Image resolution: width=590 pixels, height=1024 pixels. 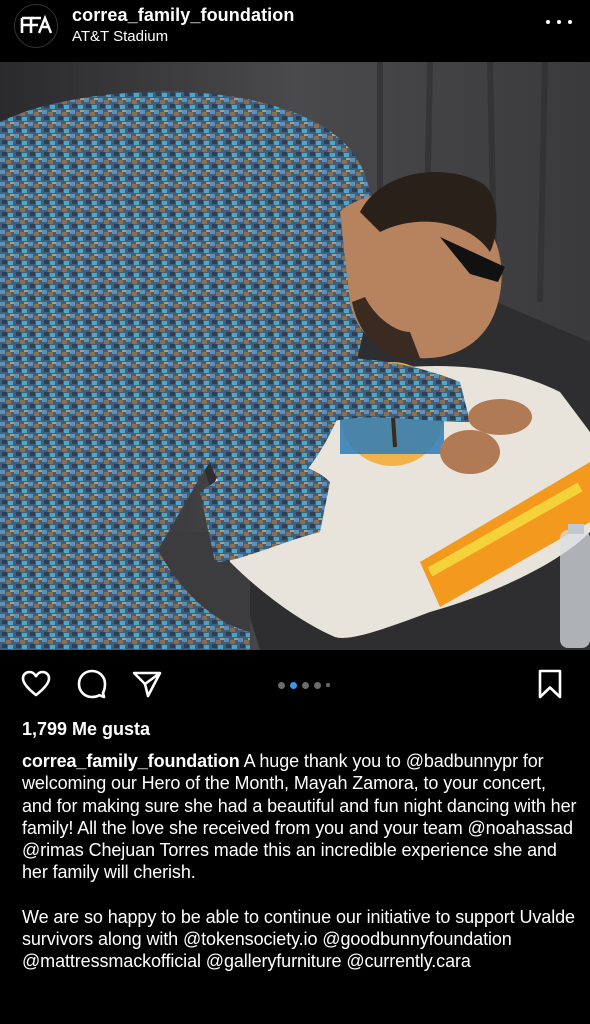 What do you see at coordinates (550, 684) in the screenshot?
I see `bookmark-icon` at bounding box center [550, 684].